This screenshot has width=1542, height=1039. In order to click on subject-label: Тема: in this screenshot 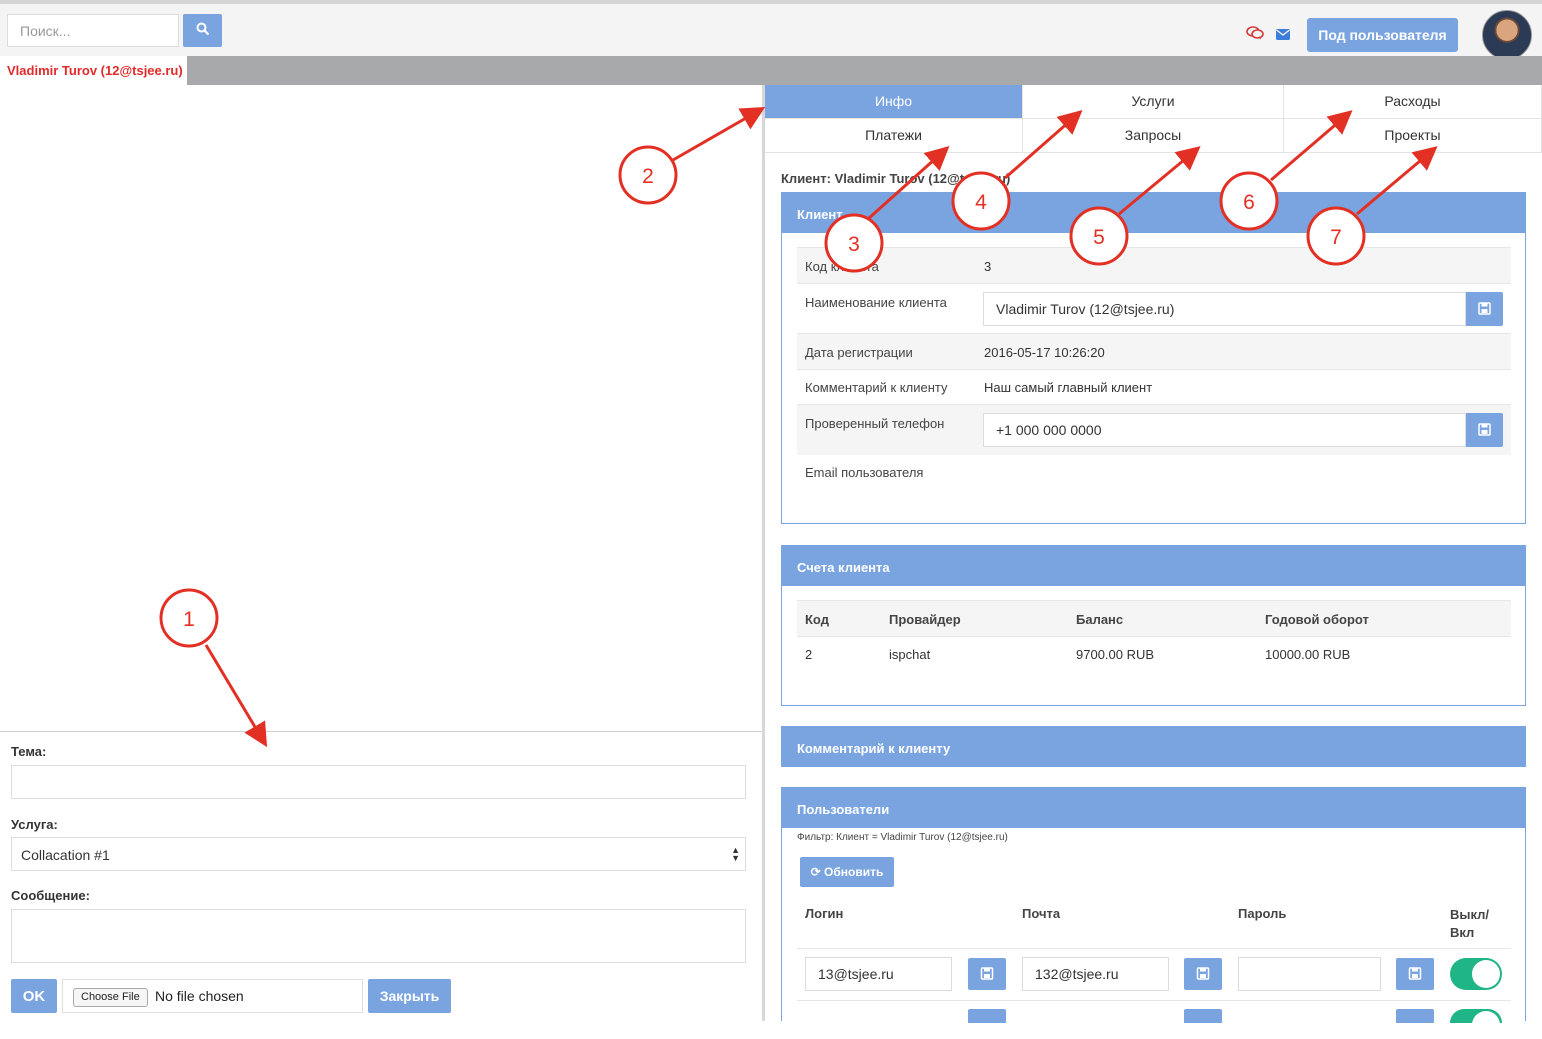, I will do `click(29, 751)`.